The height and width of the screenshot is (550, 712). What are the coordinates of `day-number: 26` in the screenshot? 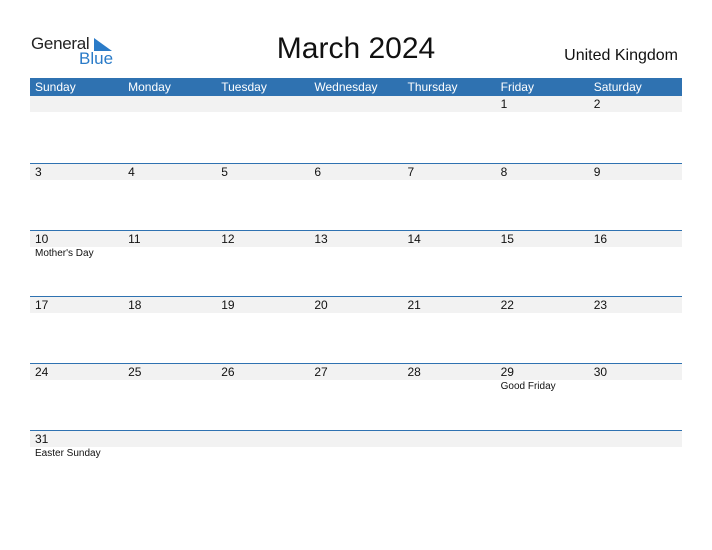 It's located at (228, 372).